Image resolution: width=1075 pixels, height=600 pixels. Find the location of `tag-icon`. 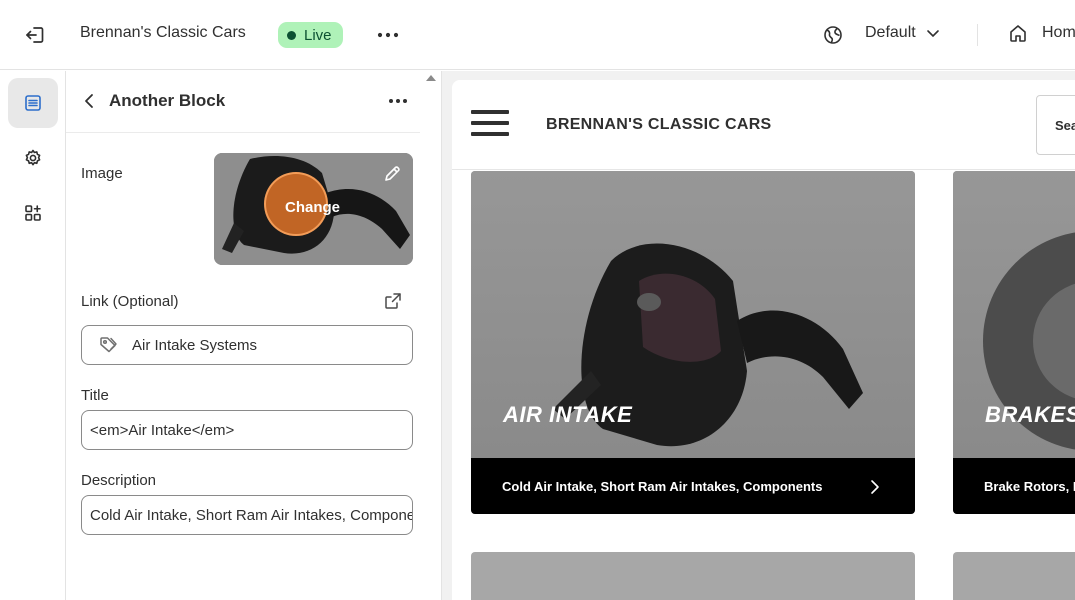

tag-icon is located at coordinates (108, 345).